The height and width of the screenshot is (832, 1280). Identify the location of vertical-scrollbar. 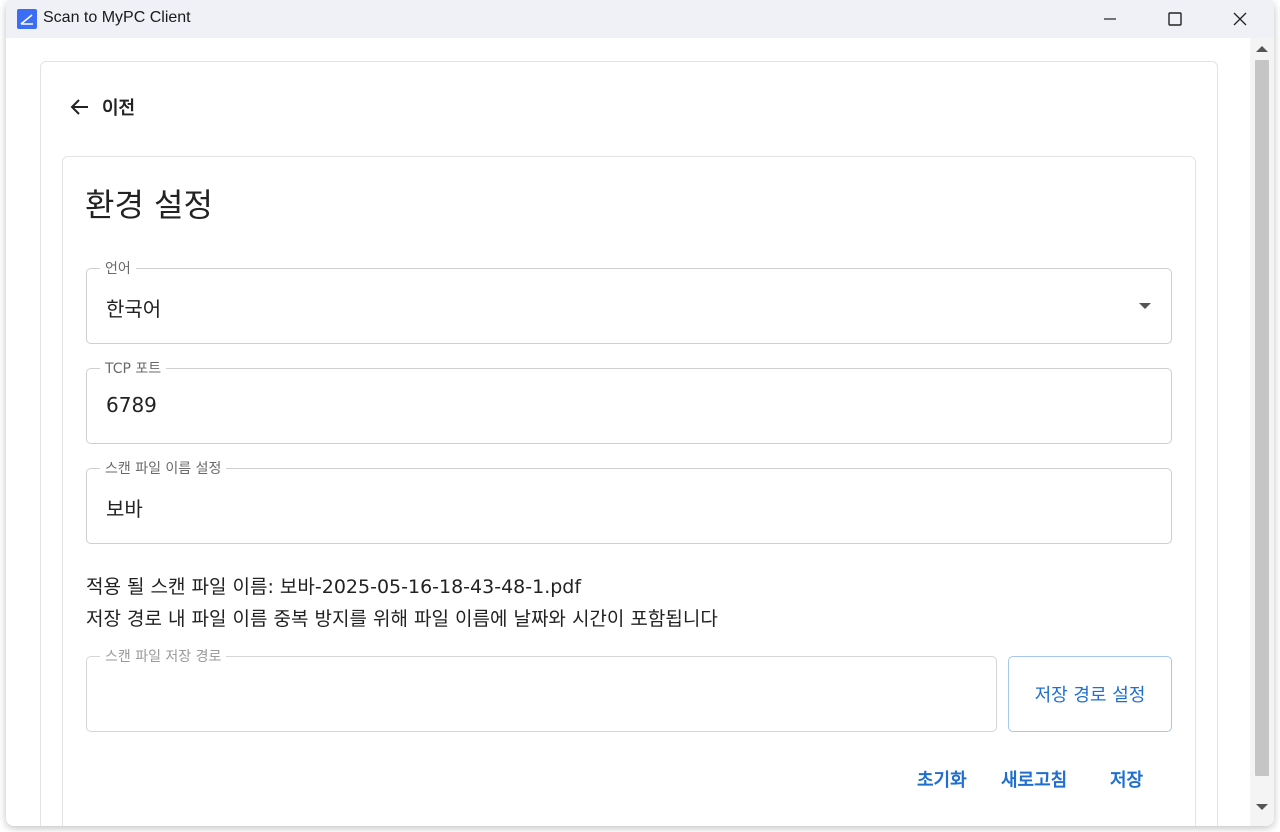
(1262, 432).